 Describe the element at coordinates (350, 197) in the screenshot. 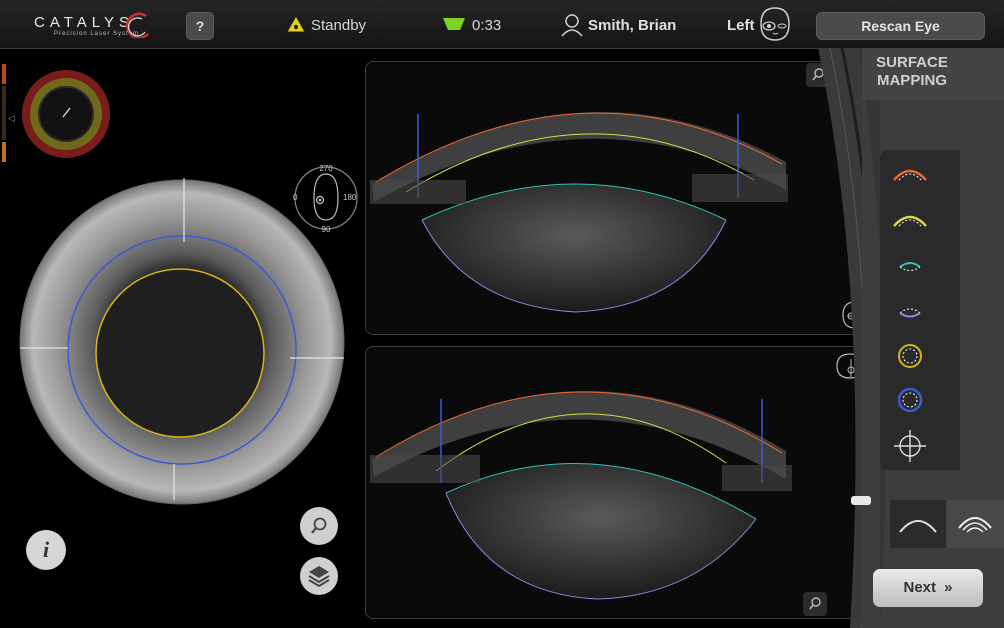

I see `dial-label-right: 180` at that location.